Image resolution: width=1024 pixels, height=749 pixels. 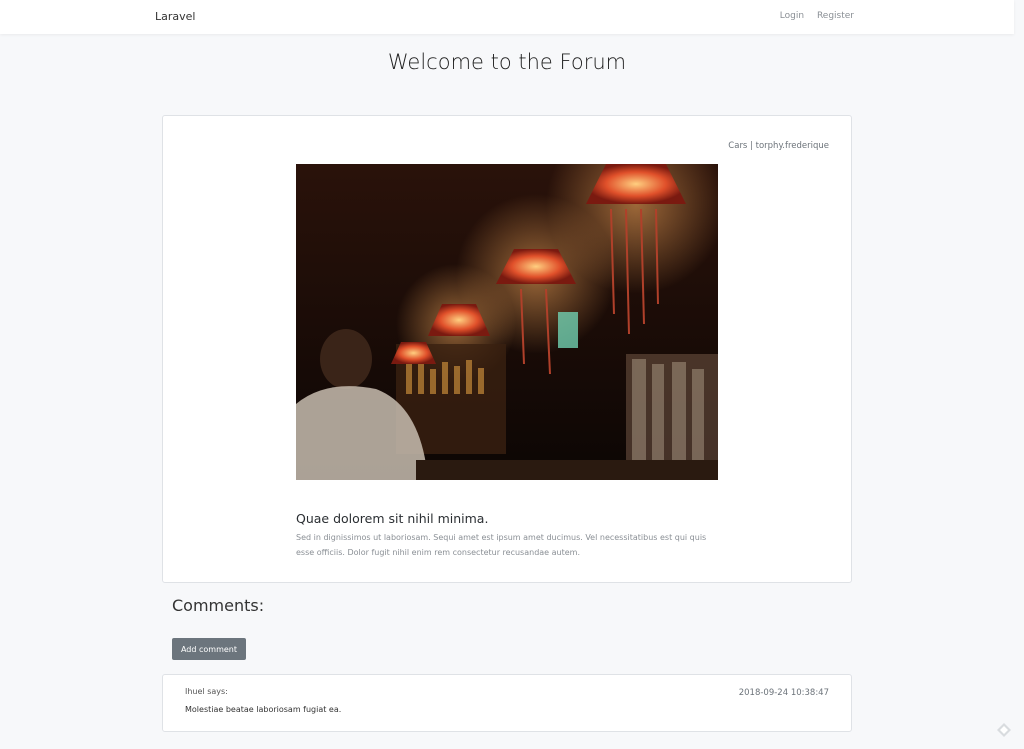 I want to click on add-comment-button: Add comment, so click(x=209, y=649).